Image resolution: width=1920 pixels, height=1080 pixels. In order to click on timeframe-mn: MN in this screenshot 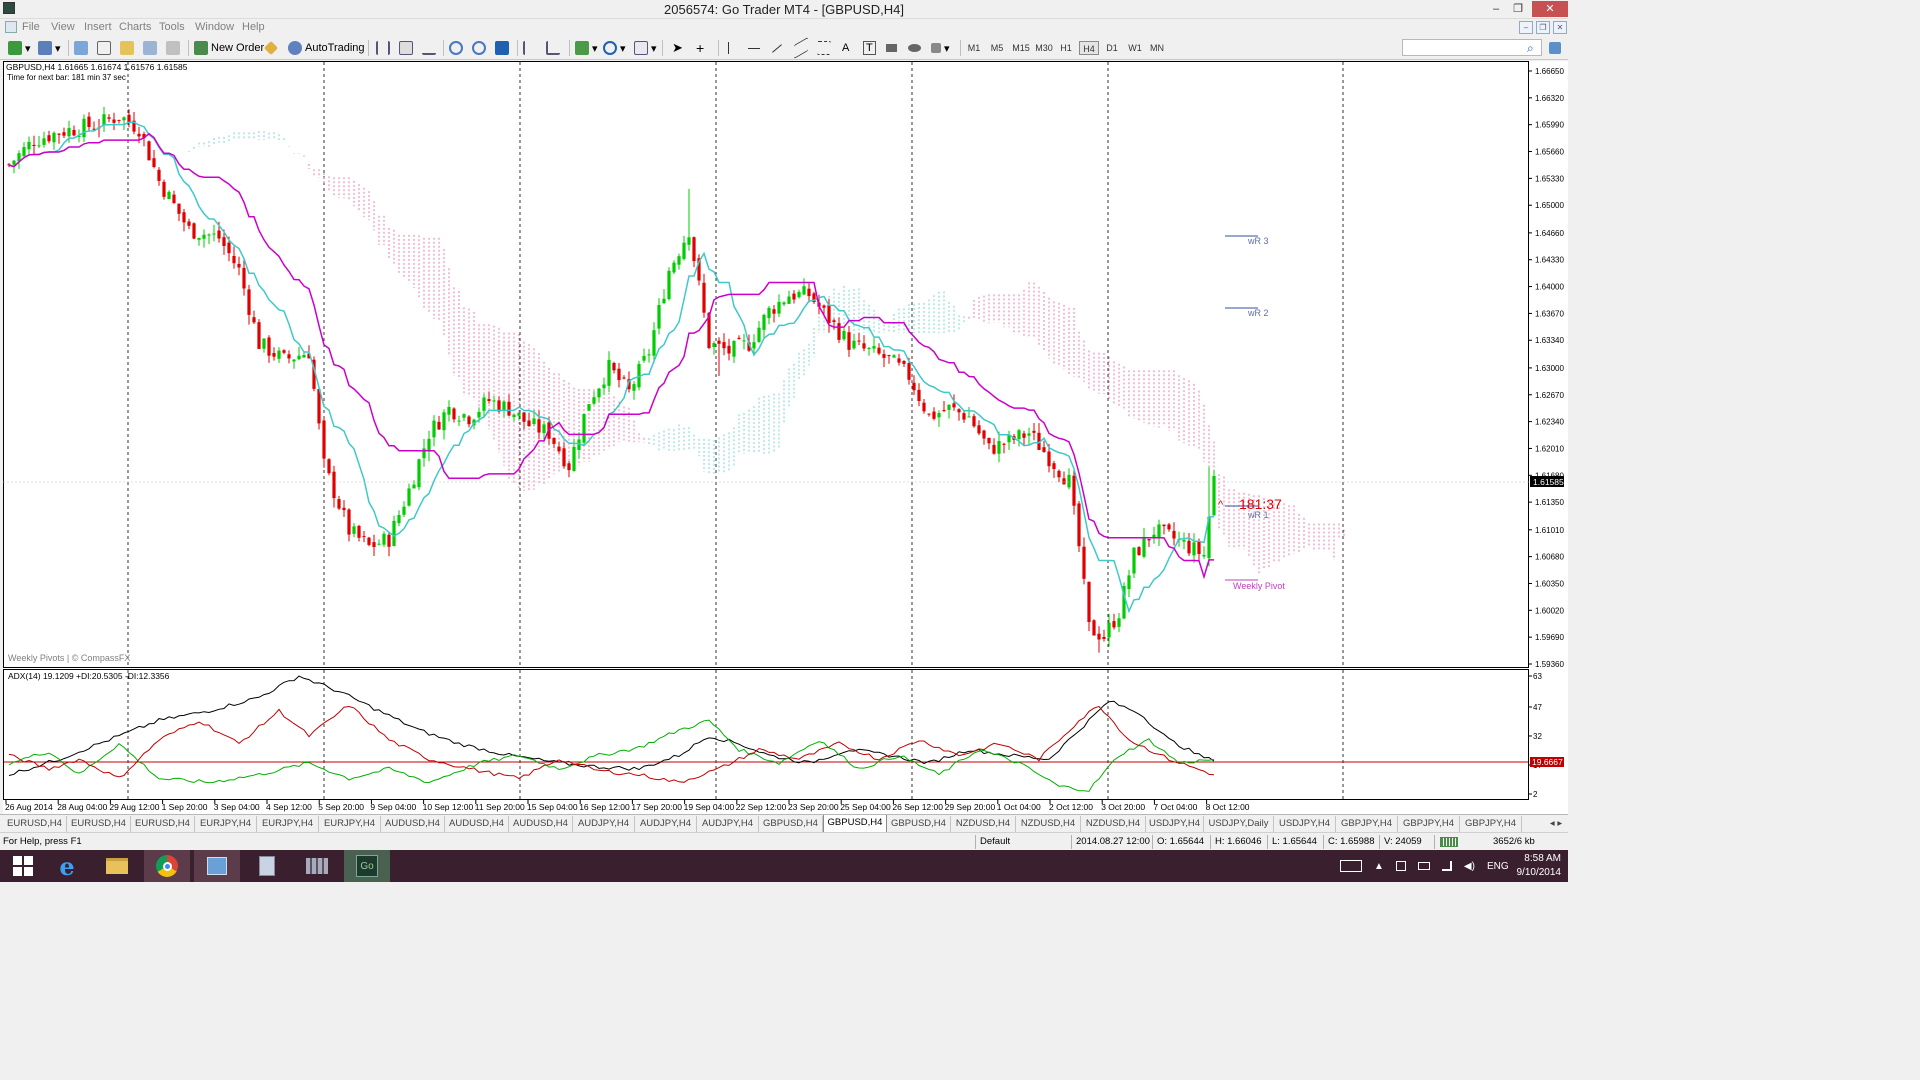, I will do `click(1157, 48)`.